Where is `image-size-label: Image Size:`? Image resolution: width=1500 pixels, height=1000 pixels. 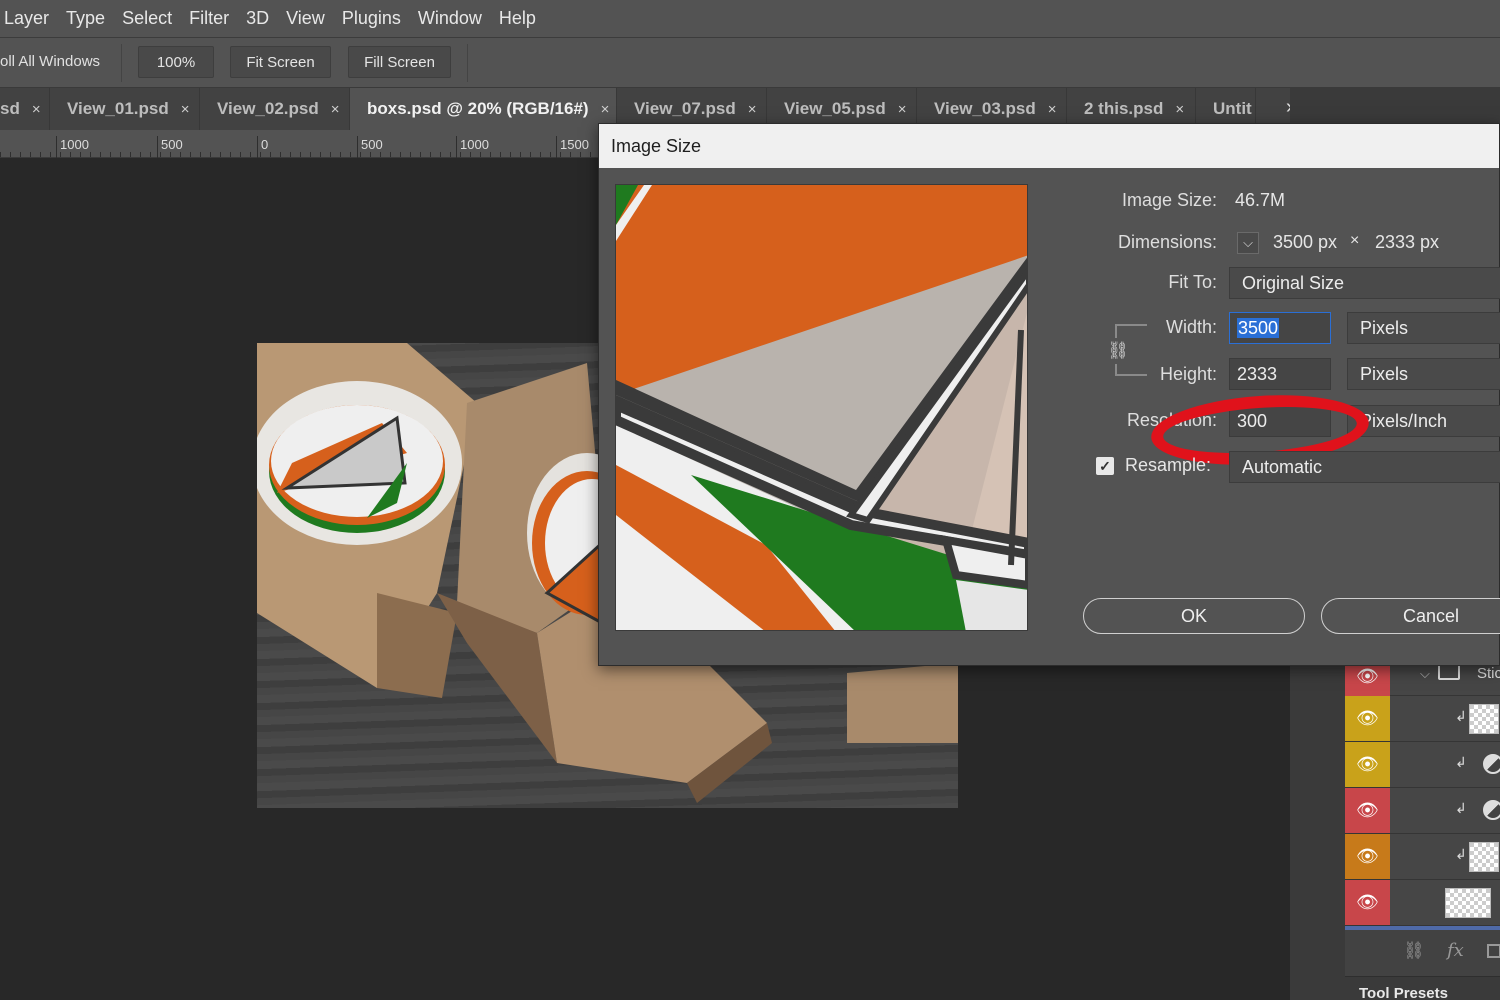 image-size-label: Image Size: is located at coordinates (1169, 200).